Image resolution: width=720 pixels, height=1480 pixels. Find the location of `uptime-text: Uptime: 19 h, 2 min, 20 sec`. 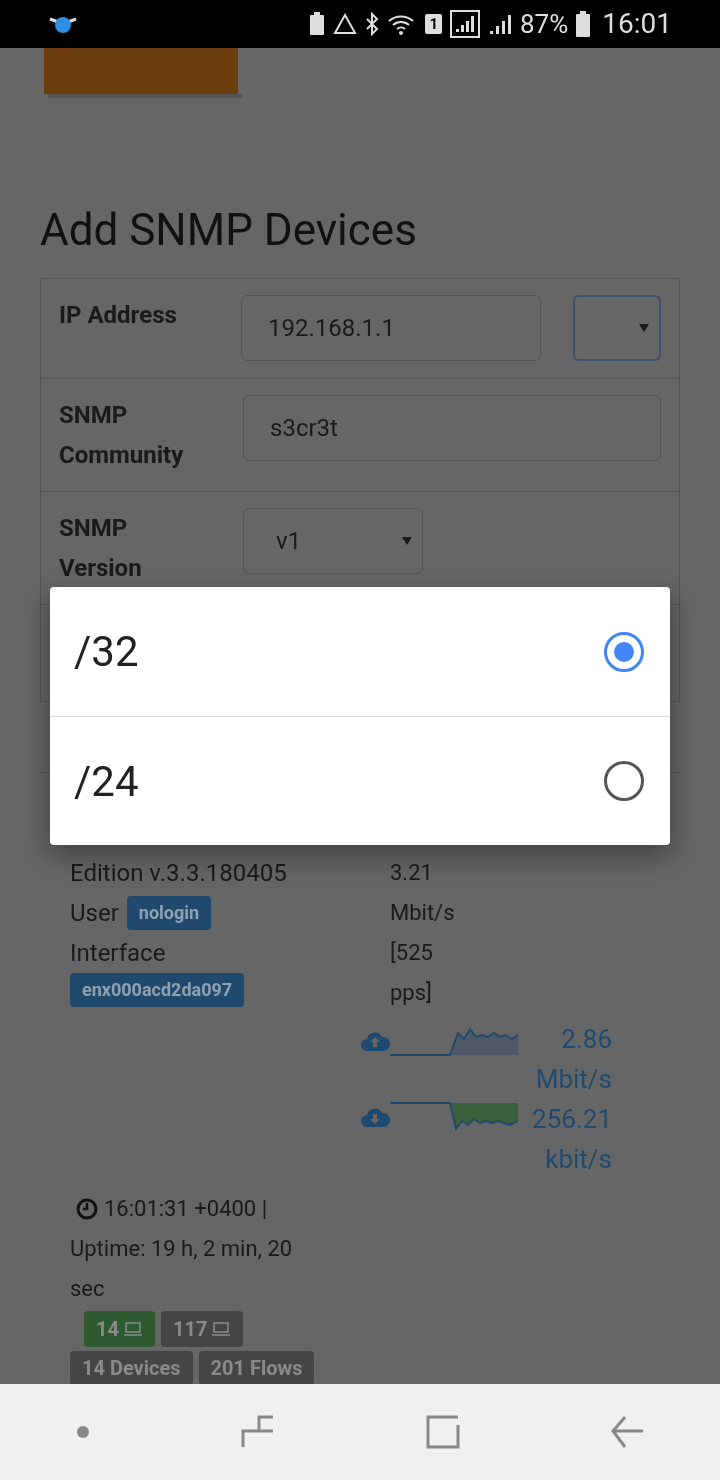

uptime-text: Uptime: 19 h, 2 min, 20 sec is located at coordinates (182, 1269).